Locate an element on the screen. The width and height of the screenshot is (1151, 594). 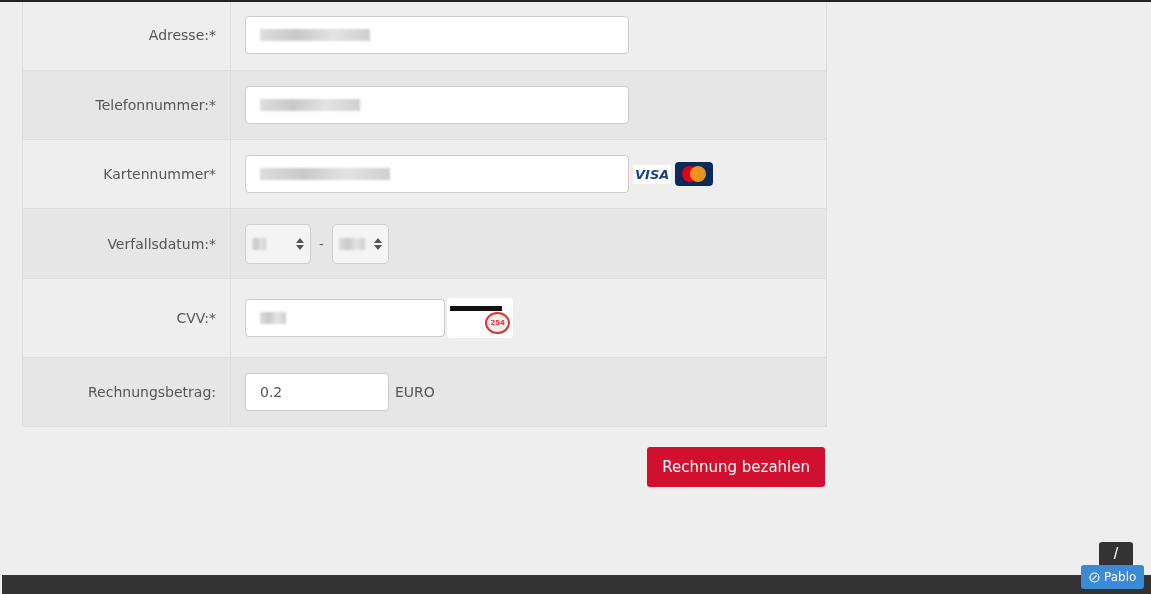
mastercard-logo-icon is located at coordinates (694, 174).